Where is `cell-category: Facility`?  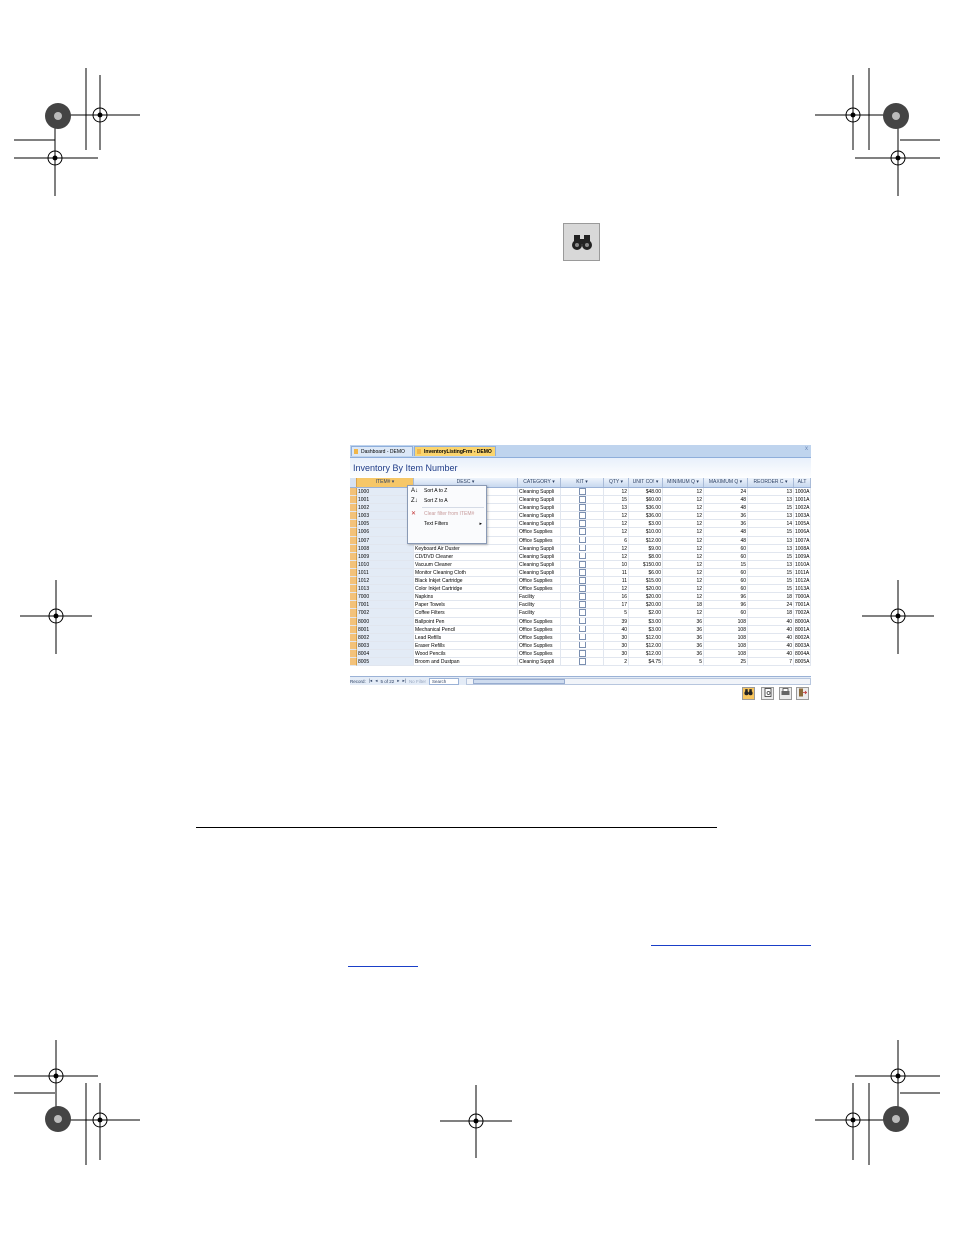 cell-category: Facility is located at coordinates (539, 613).